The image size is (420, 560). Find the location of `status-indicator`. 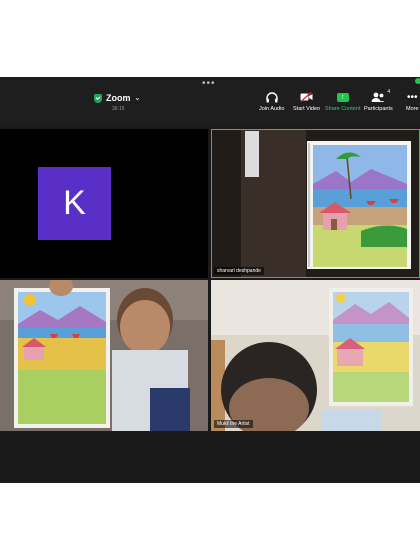

status-indicator is located at coordinates (417, 81).